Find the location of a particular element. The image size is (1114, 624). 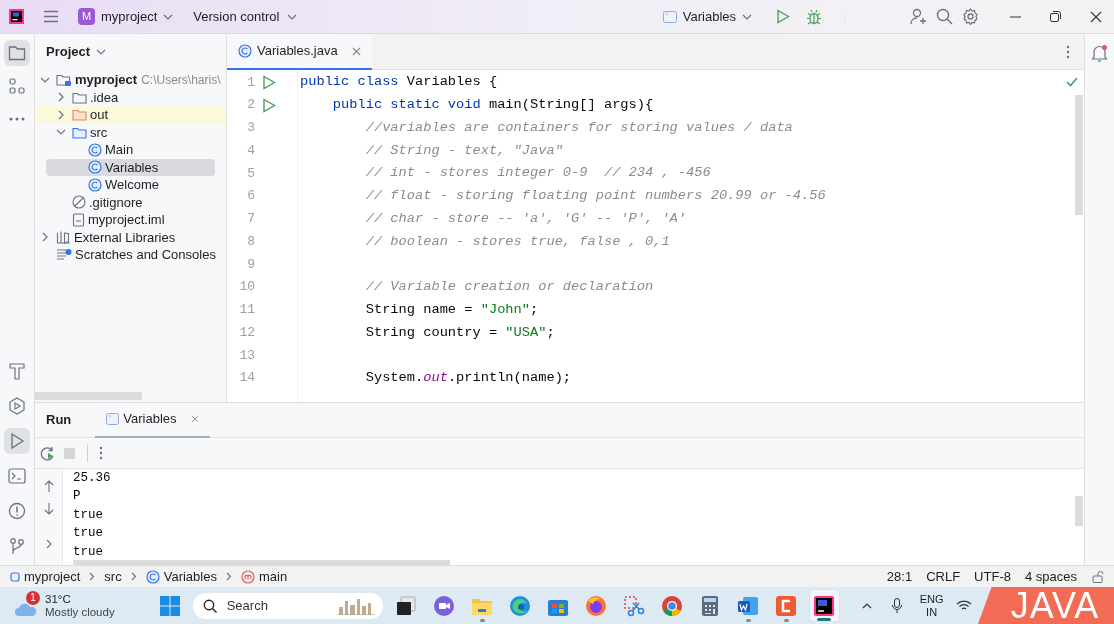

tree-item: .gitignore is located at coordinates (130, 202).